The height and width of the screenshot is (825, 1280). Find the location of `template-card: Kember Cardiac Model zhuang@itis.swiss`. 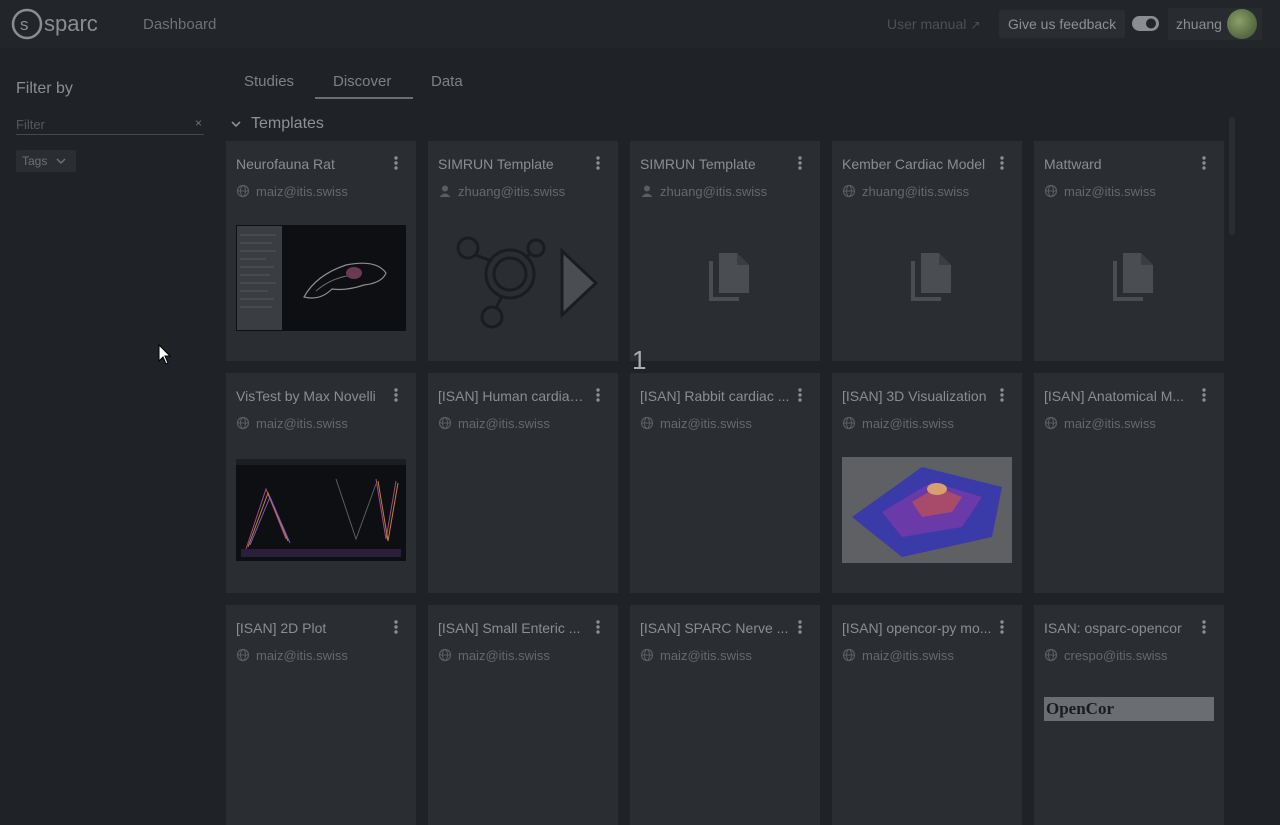

template-card: Kember Cardiac Model zhuang@itis.swiss is located at coordinates (927, 251).